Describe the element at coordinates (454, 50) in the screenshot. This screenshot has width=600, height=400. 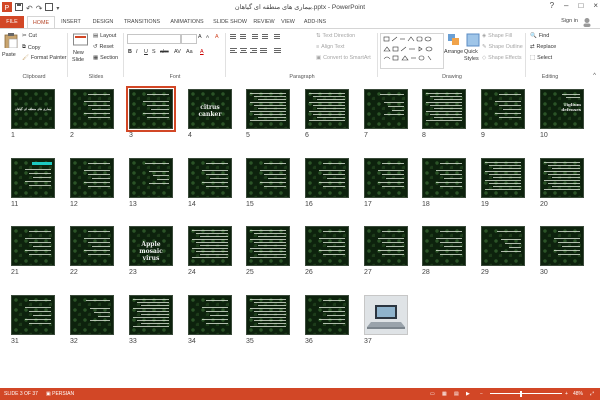
I see `arrange-button: Arrange` at that location.